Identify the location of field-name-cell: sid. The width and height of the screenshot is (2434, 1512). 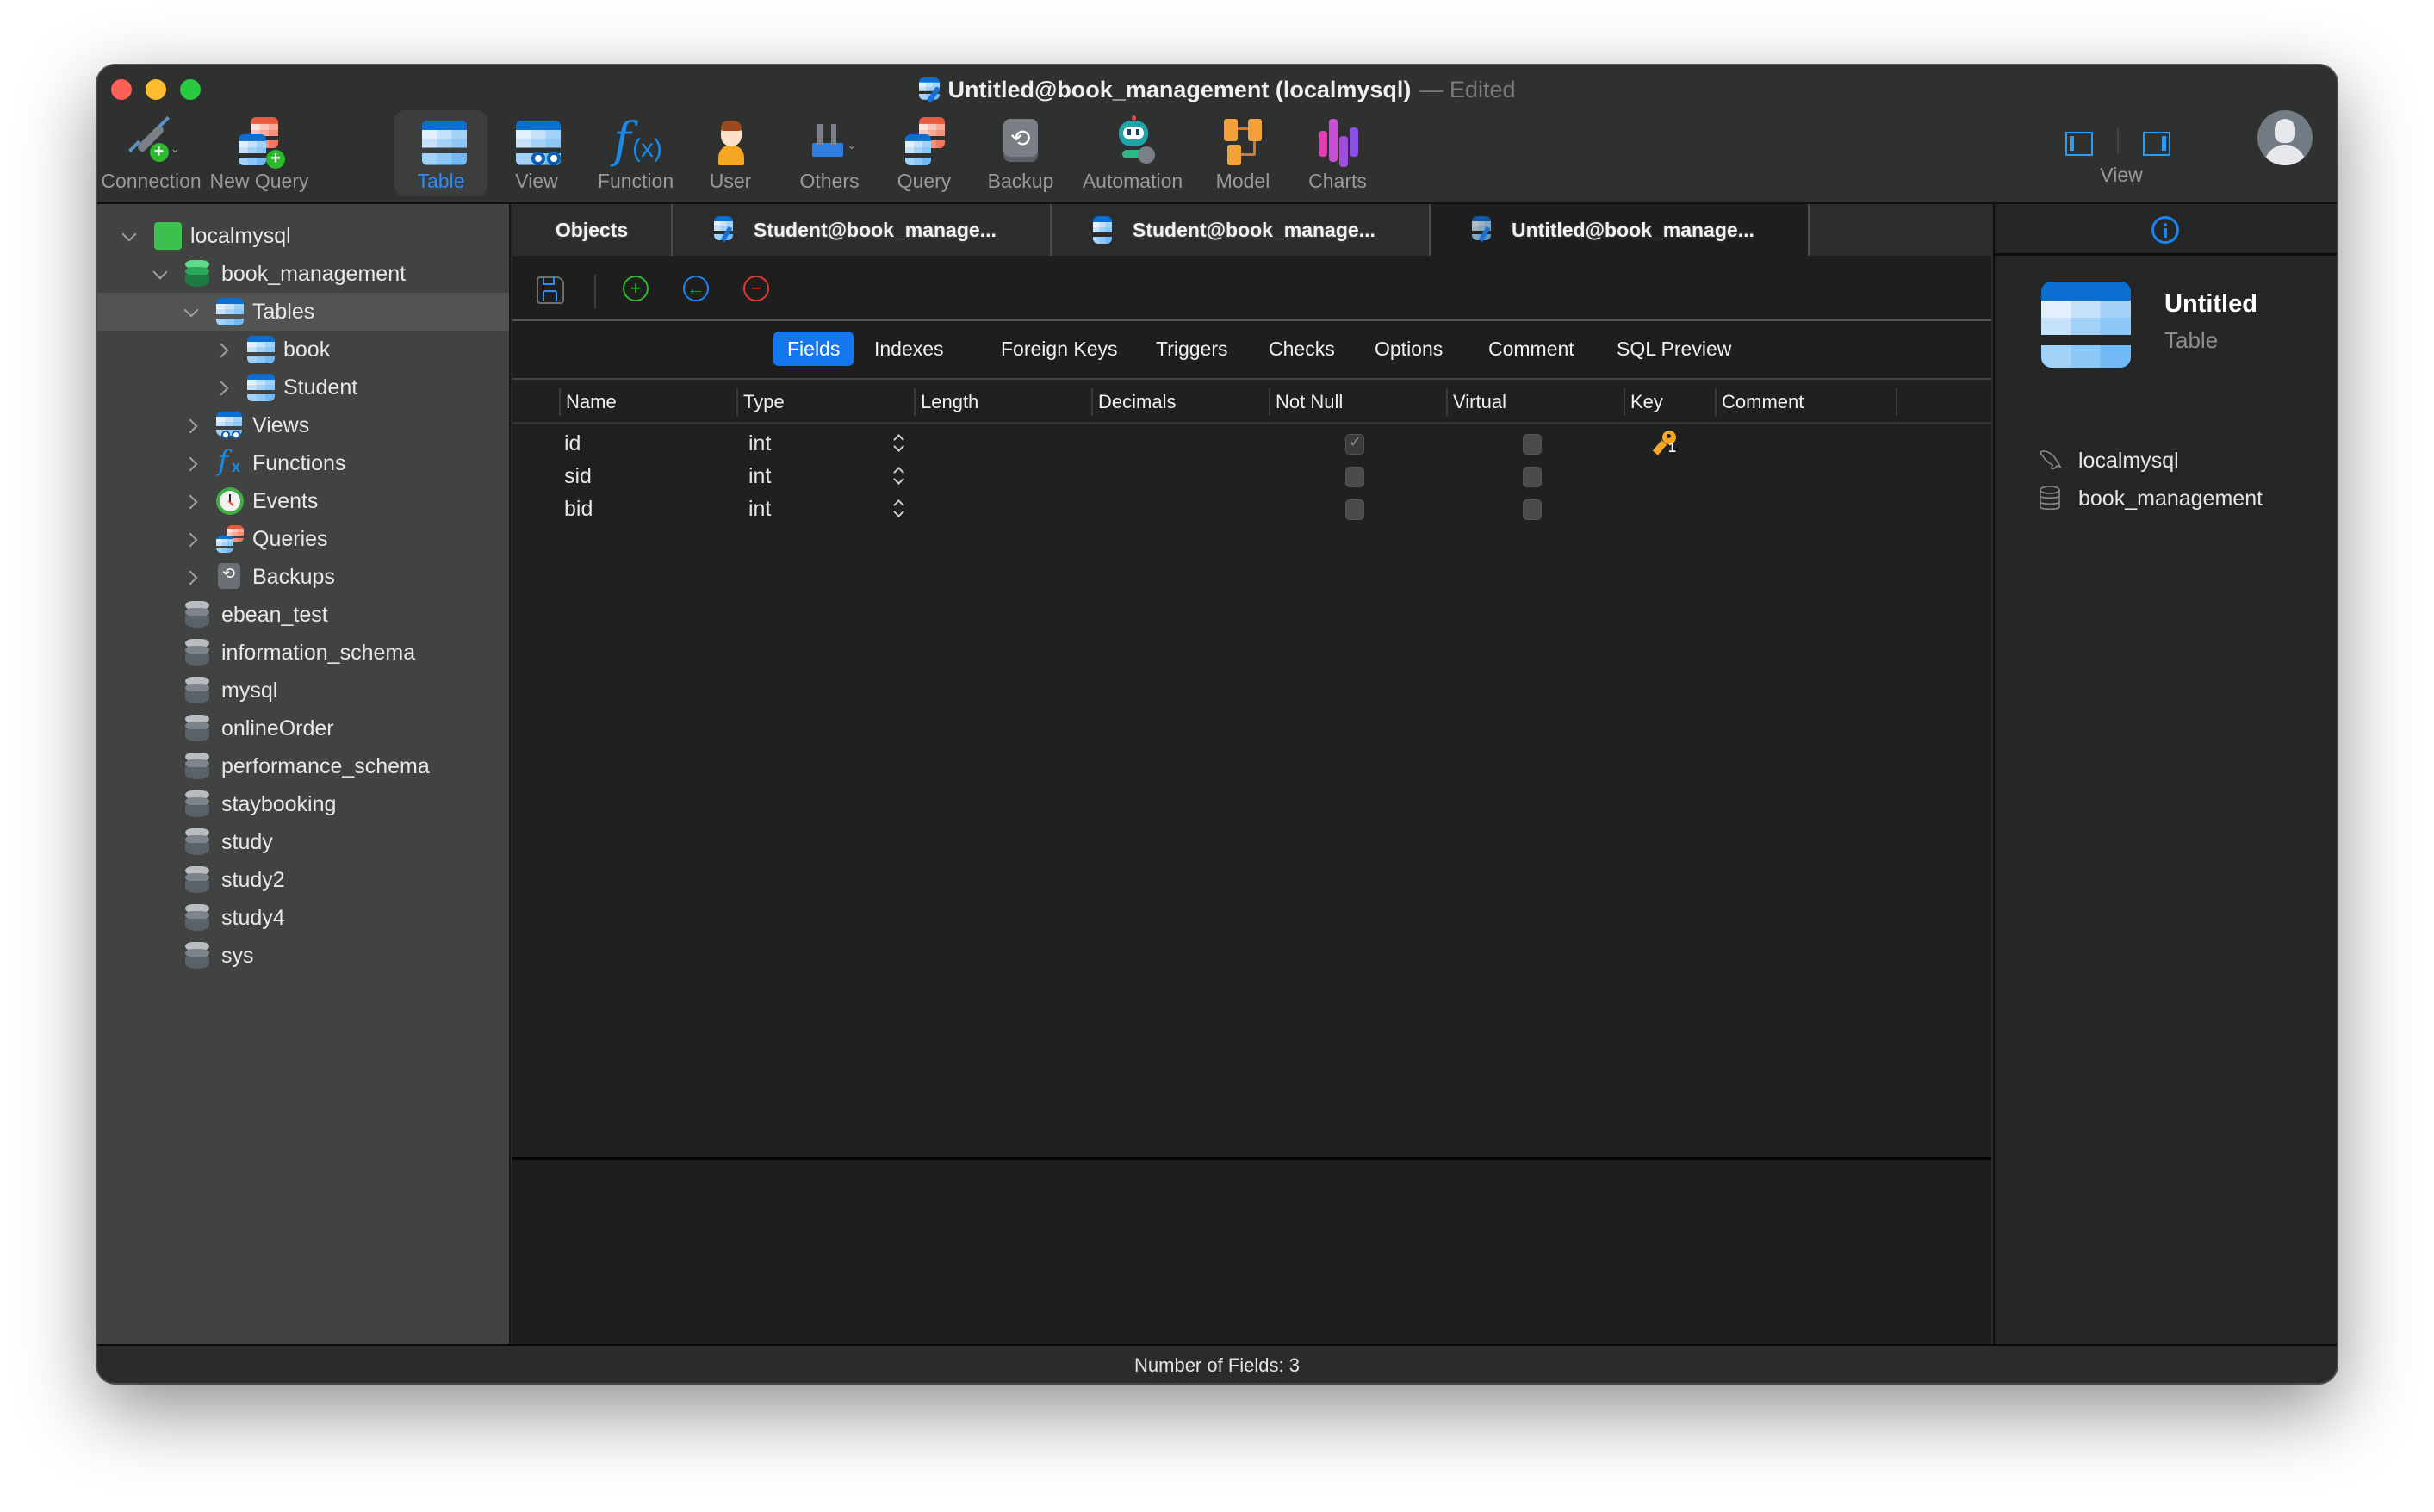
(646, 477).